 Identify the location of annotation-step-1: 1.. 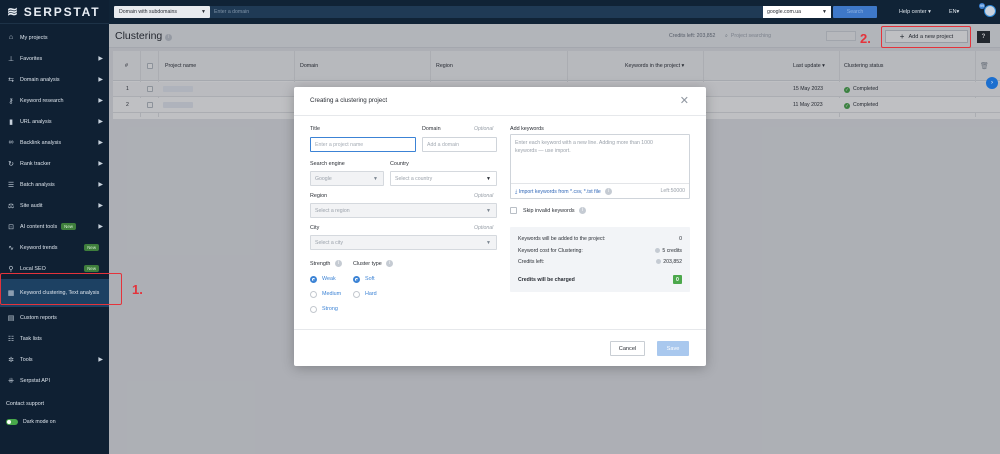
(137, 289).